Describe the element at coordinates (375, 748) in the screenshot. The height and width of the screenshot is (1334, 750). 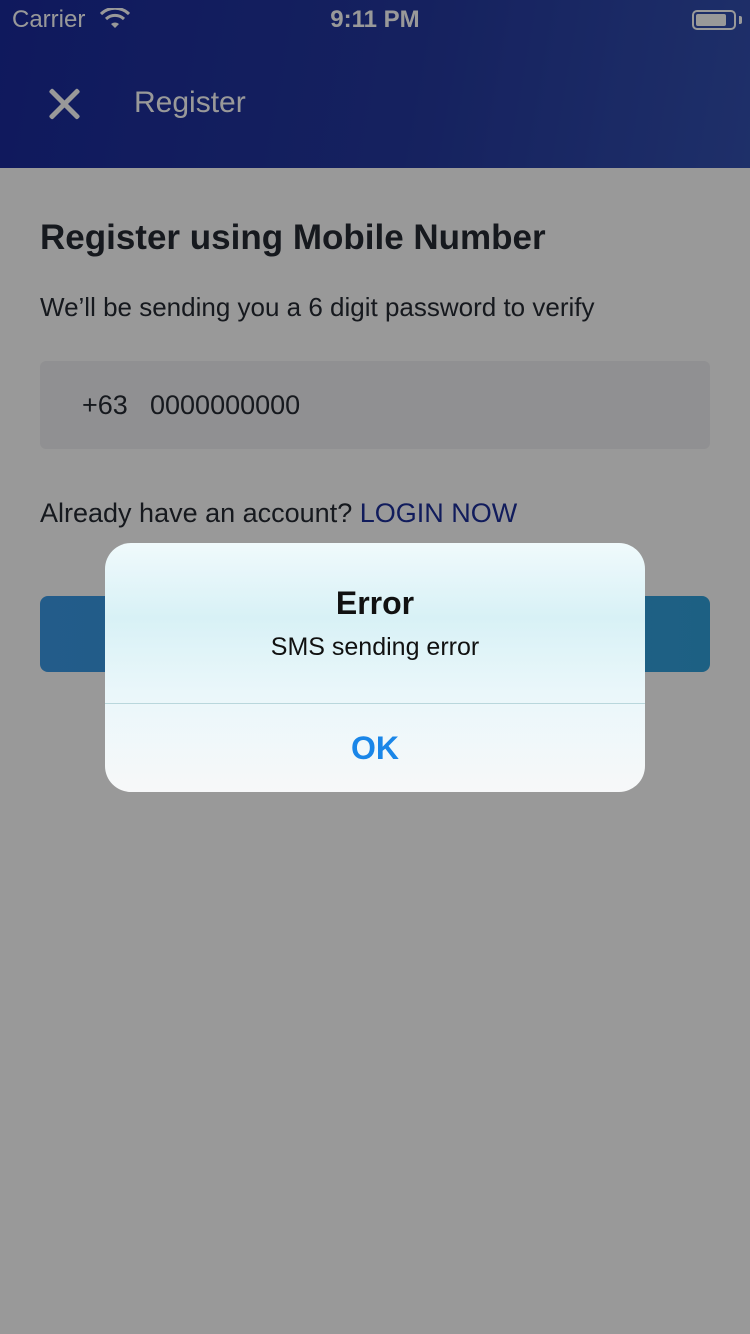
I see `alert-ok-button: OK` at that location.